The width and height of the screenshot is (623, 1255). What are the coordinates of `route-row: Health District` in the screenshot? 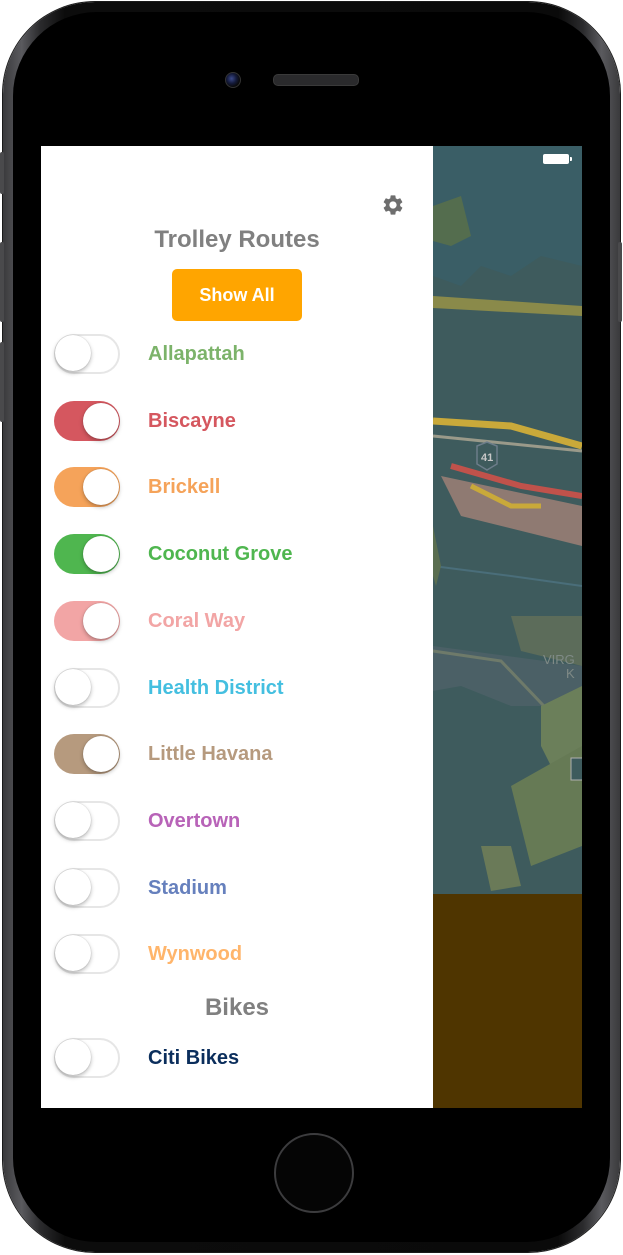 It's located at (237, 688).